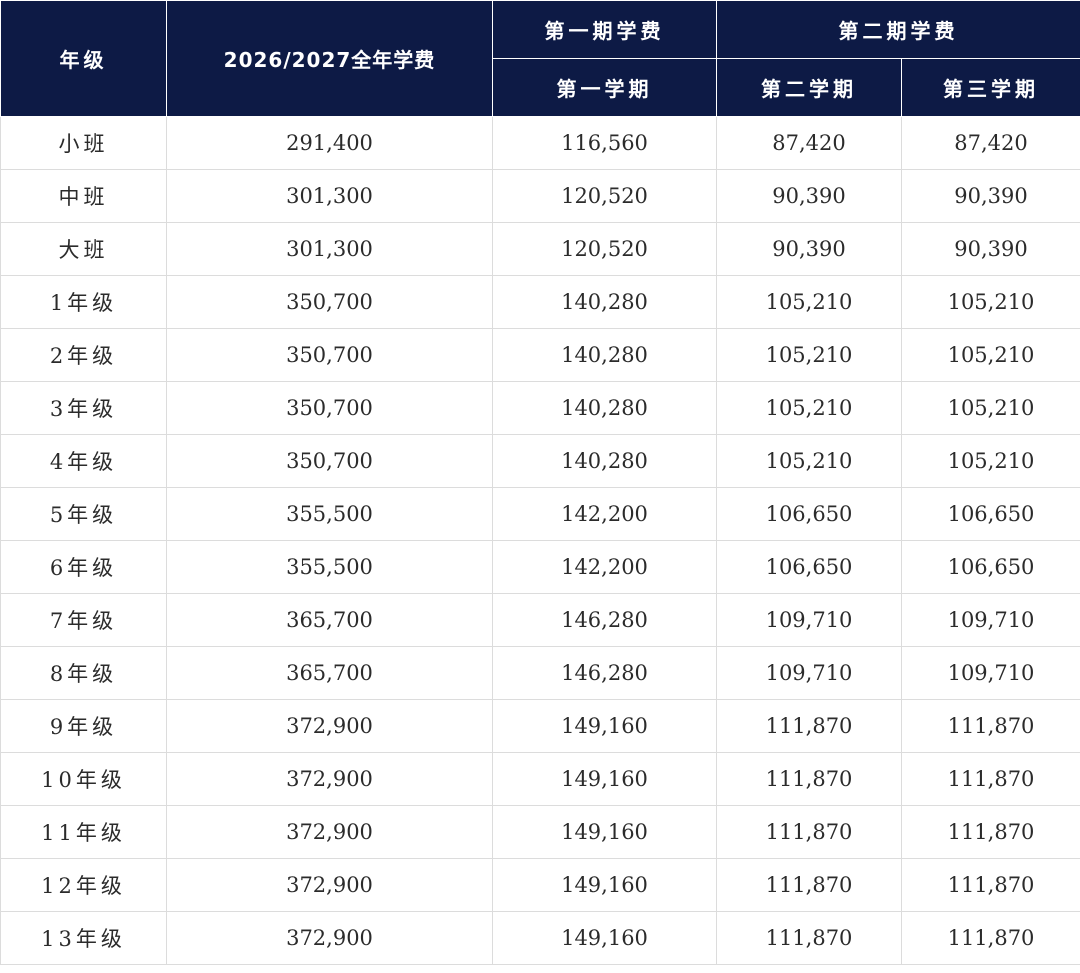  I want to click on table-row: 小班 291,400 116,560 87,420 87,420, so click(540, 143).